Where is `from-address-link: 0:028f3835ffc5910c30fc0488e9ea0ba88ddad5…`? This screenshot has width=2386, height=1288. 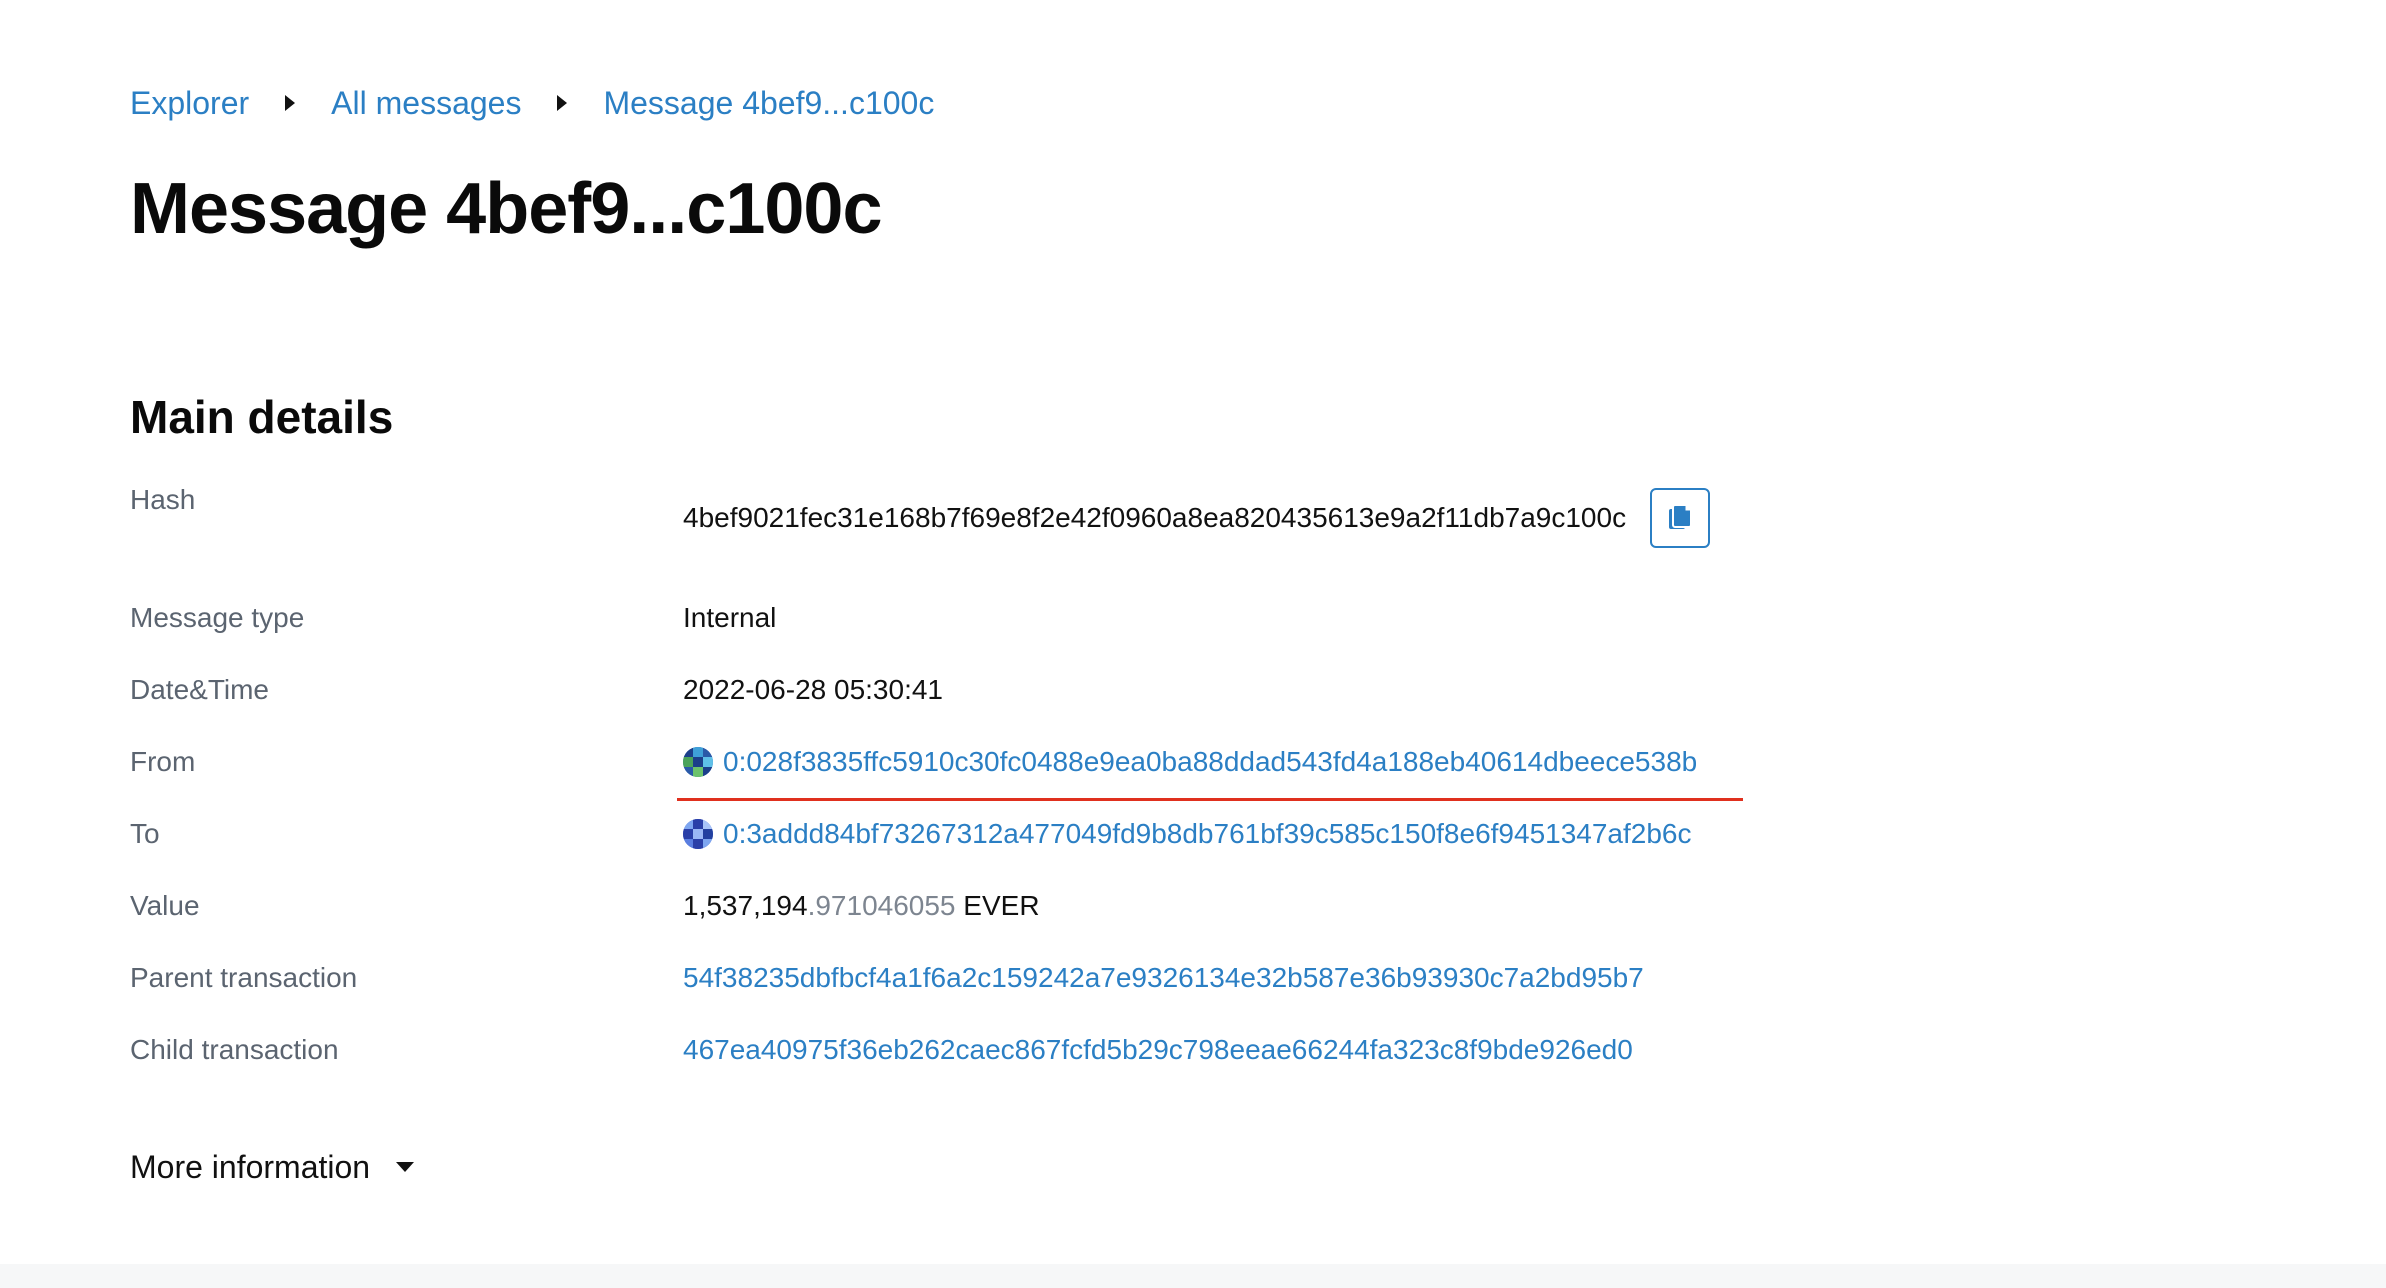
from-address-link: 0:028f3835ffc5910c30fc0488e9ea0ba88ddad5… is located at coordinates (1210, 762).